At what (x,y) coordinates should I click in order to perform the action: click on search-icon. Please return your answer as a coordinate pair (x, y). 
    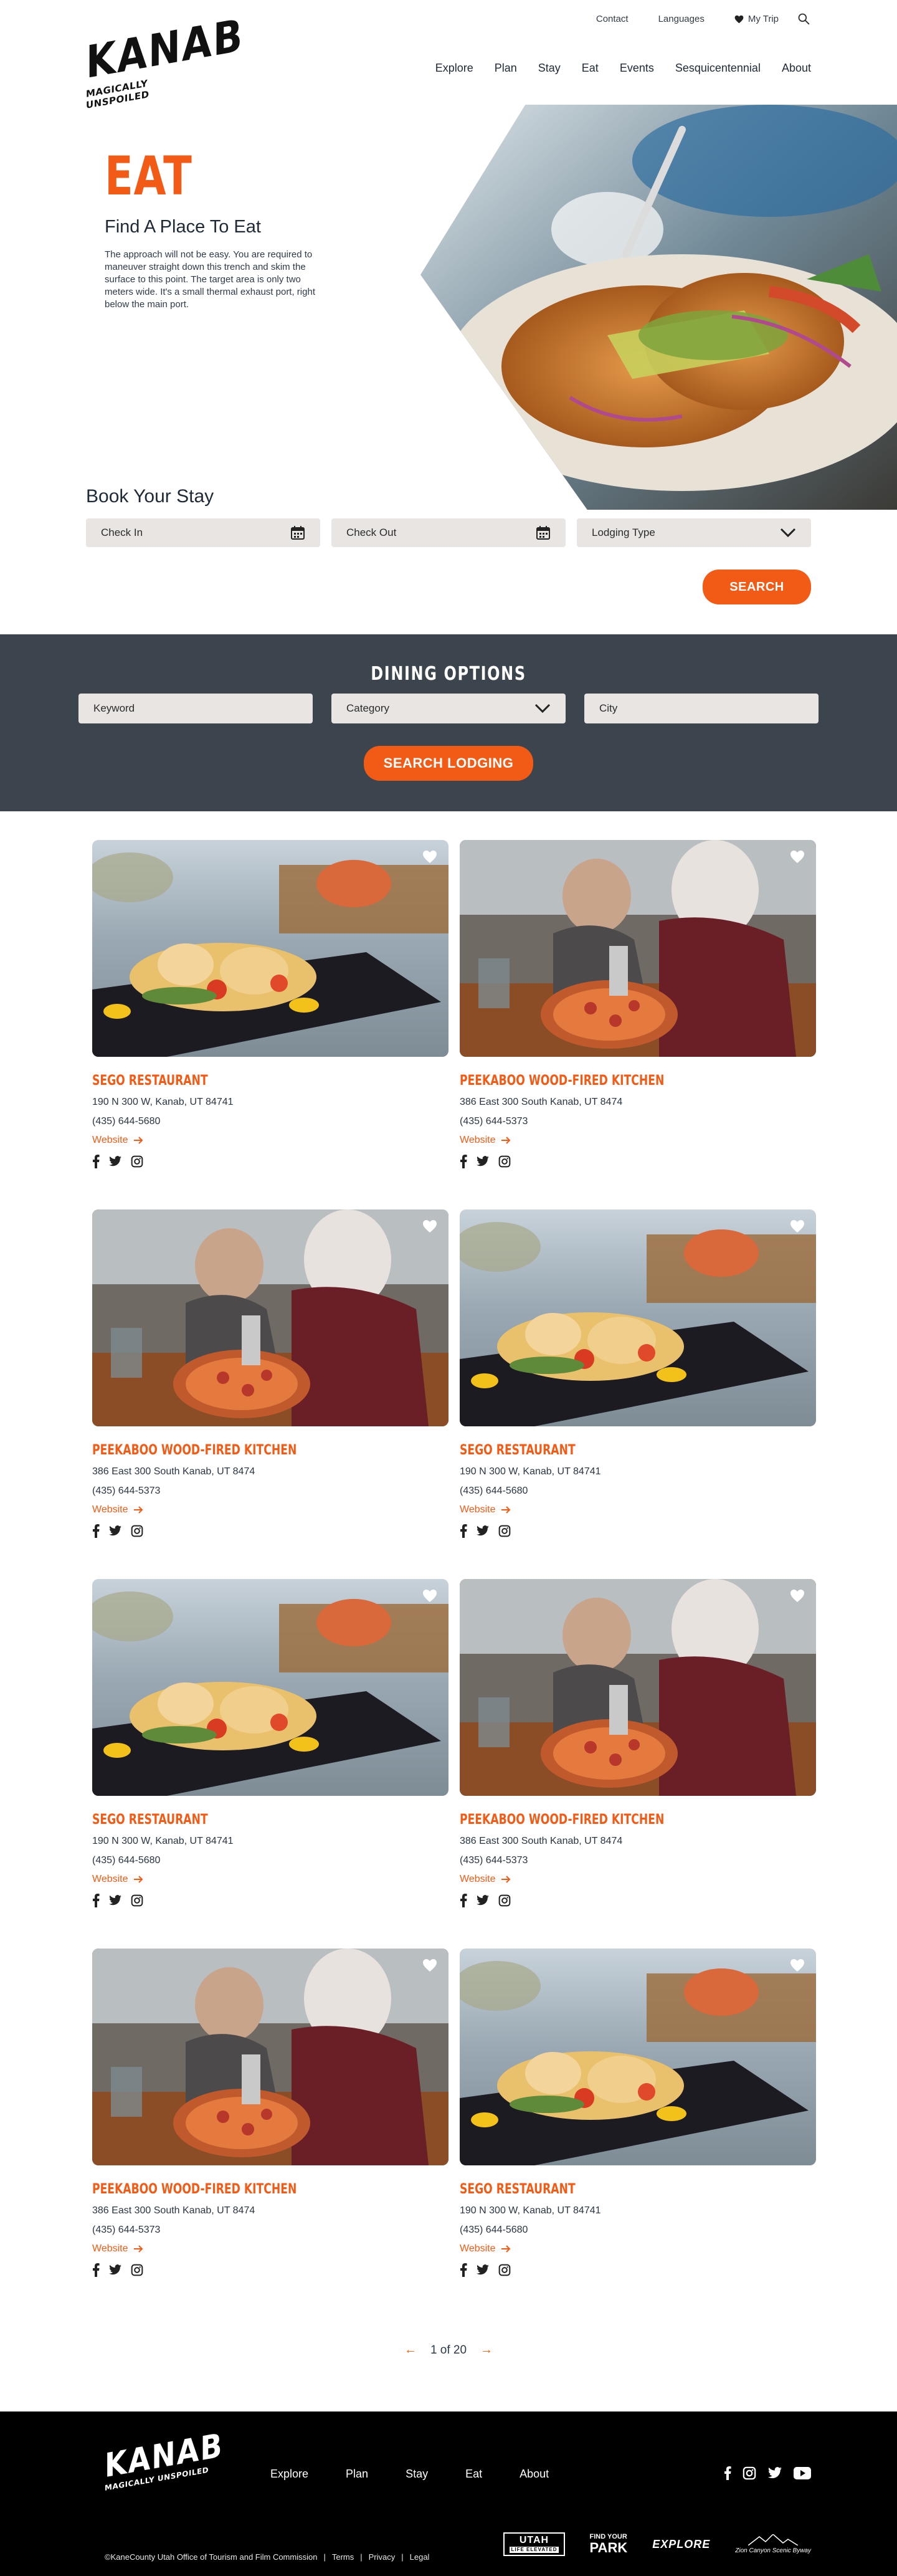
    Looking at the image, I should click on (803, 20).